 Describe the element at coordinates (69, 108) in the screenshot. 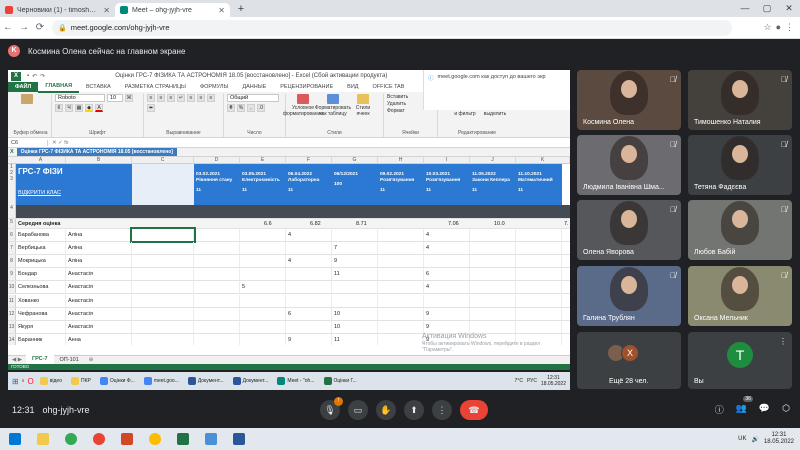

I see `underline-icon: Ч` at that location.